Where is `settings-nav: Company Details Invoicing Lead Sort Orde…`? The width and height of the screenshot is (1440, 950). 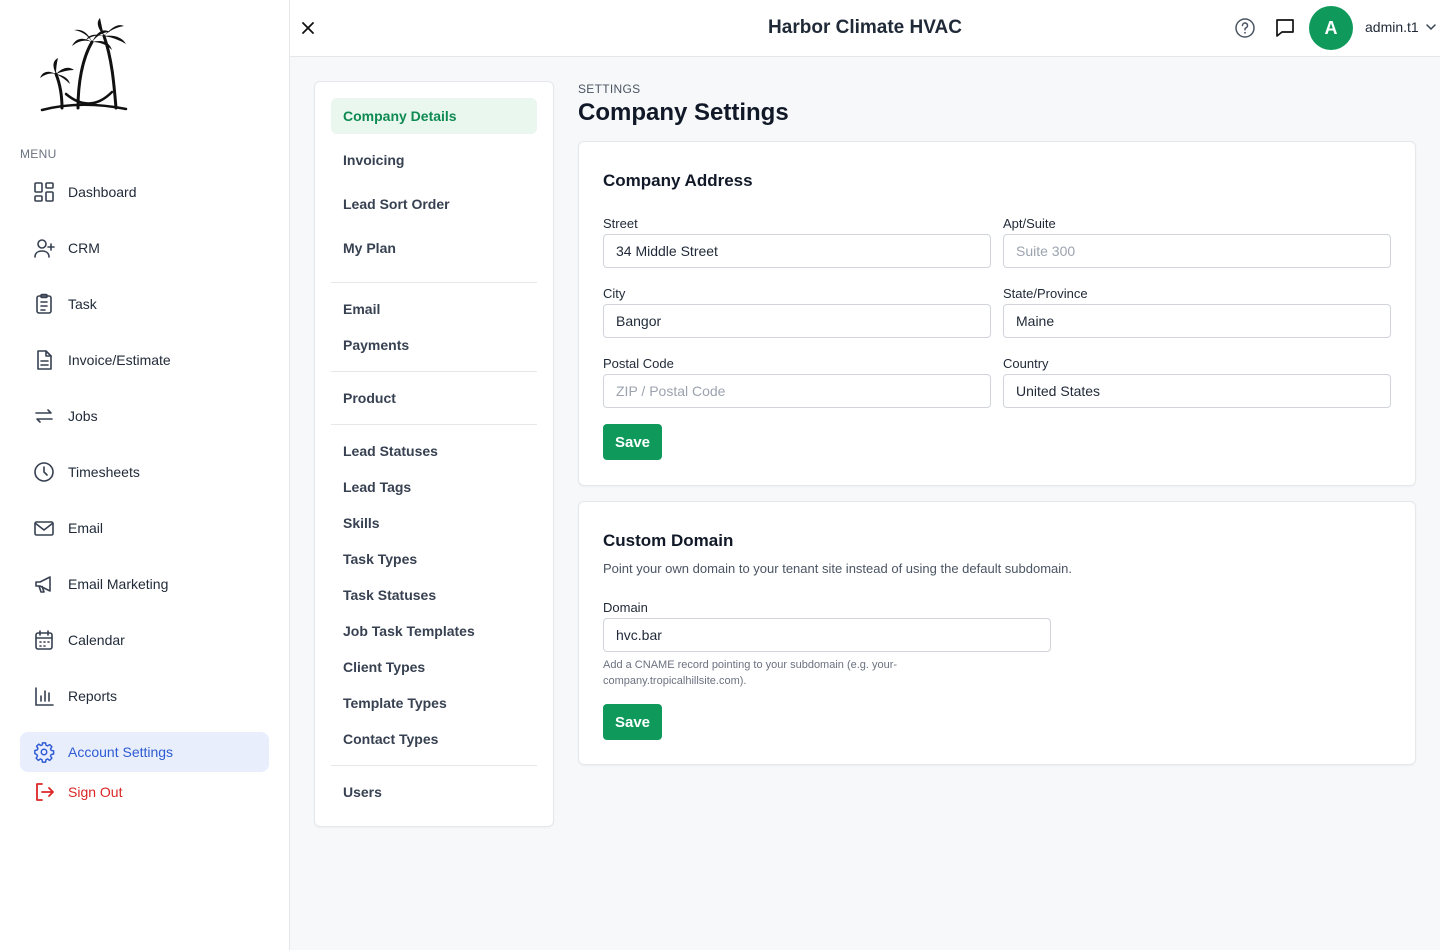
settings-nav: Company Details Invoicing Lead Sort Orde… is located at coordinates (434, 454).